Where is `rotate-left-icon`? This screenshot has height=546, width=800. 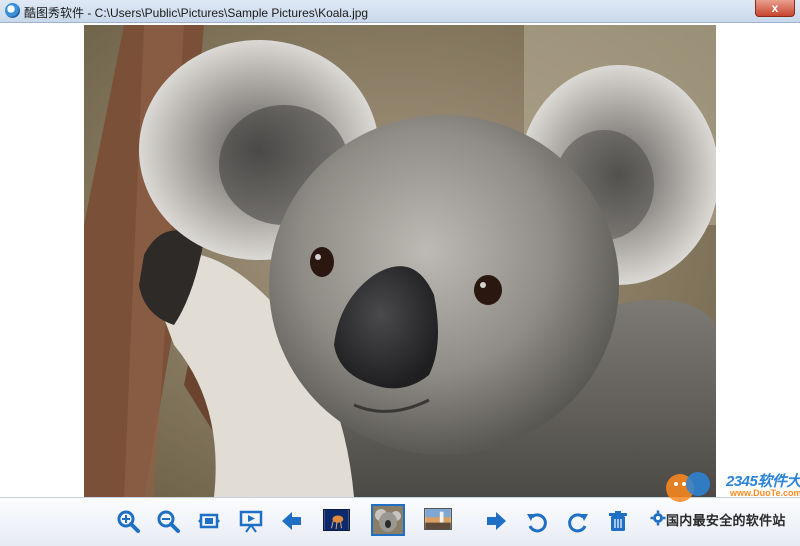 rotate-left-icon is located at coordinates (537, 523).